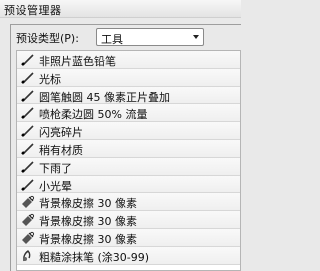 This screenshot has width=320, height=271. I want to click on preset-item: 下雨了, so click(128, 166).